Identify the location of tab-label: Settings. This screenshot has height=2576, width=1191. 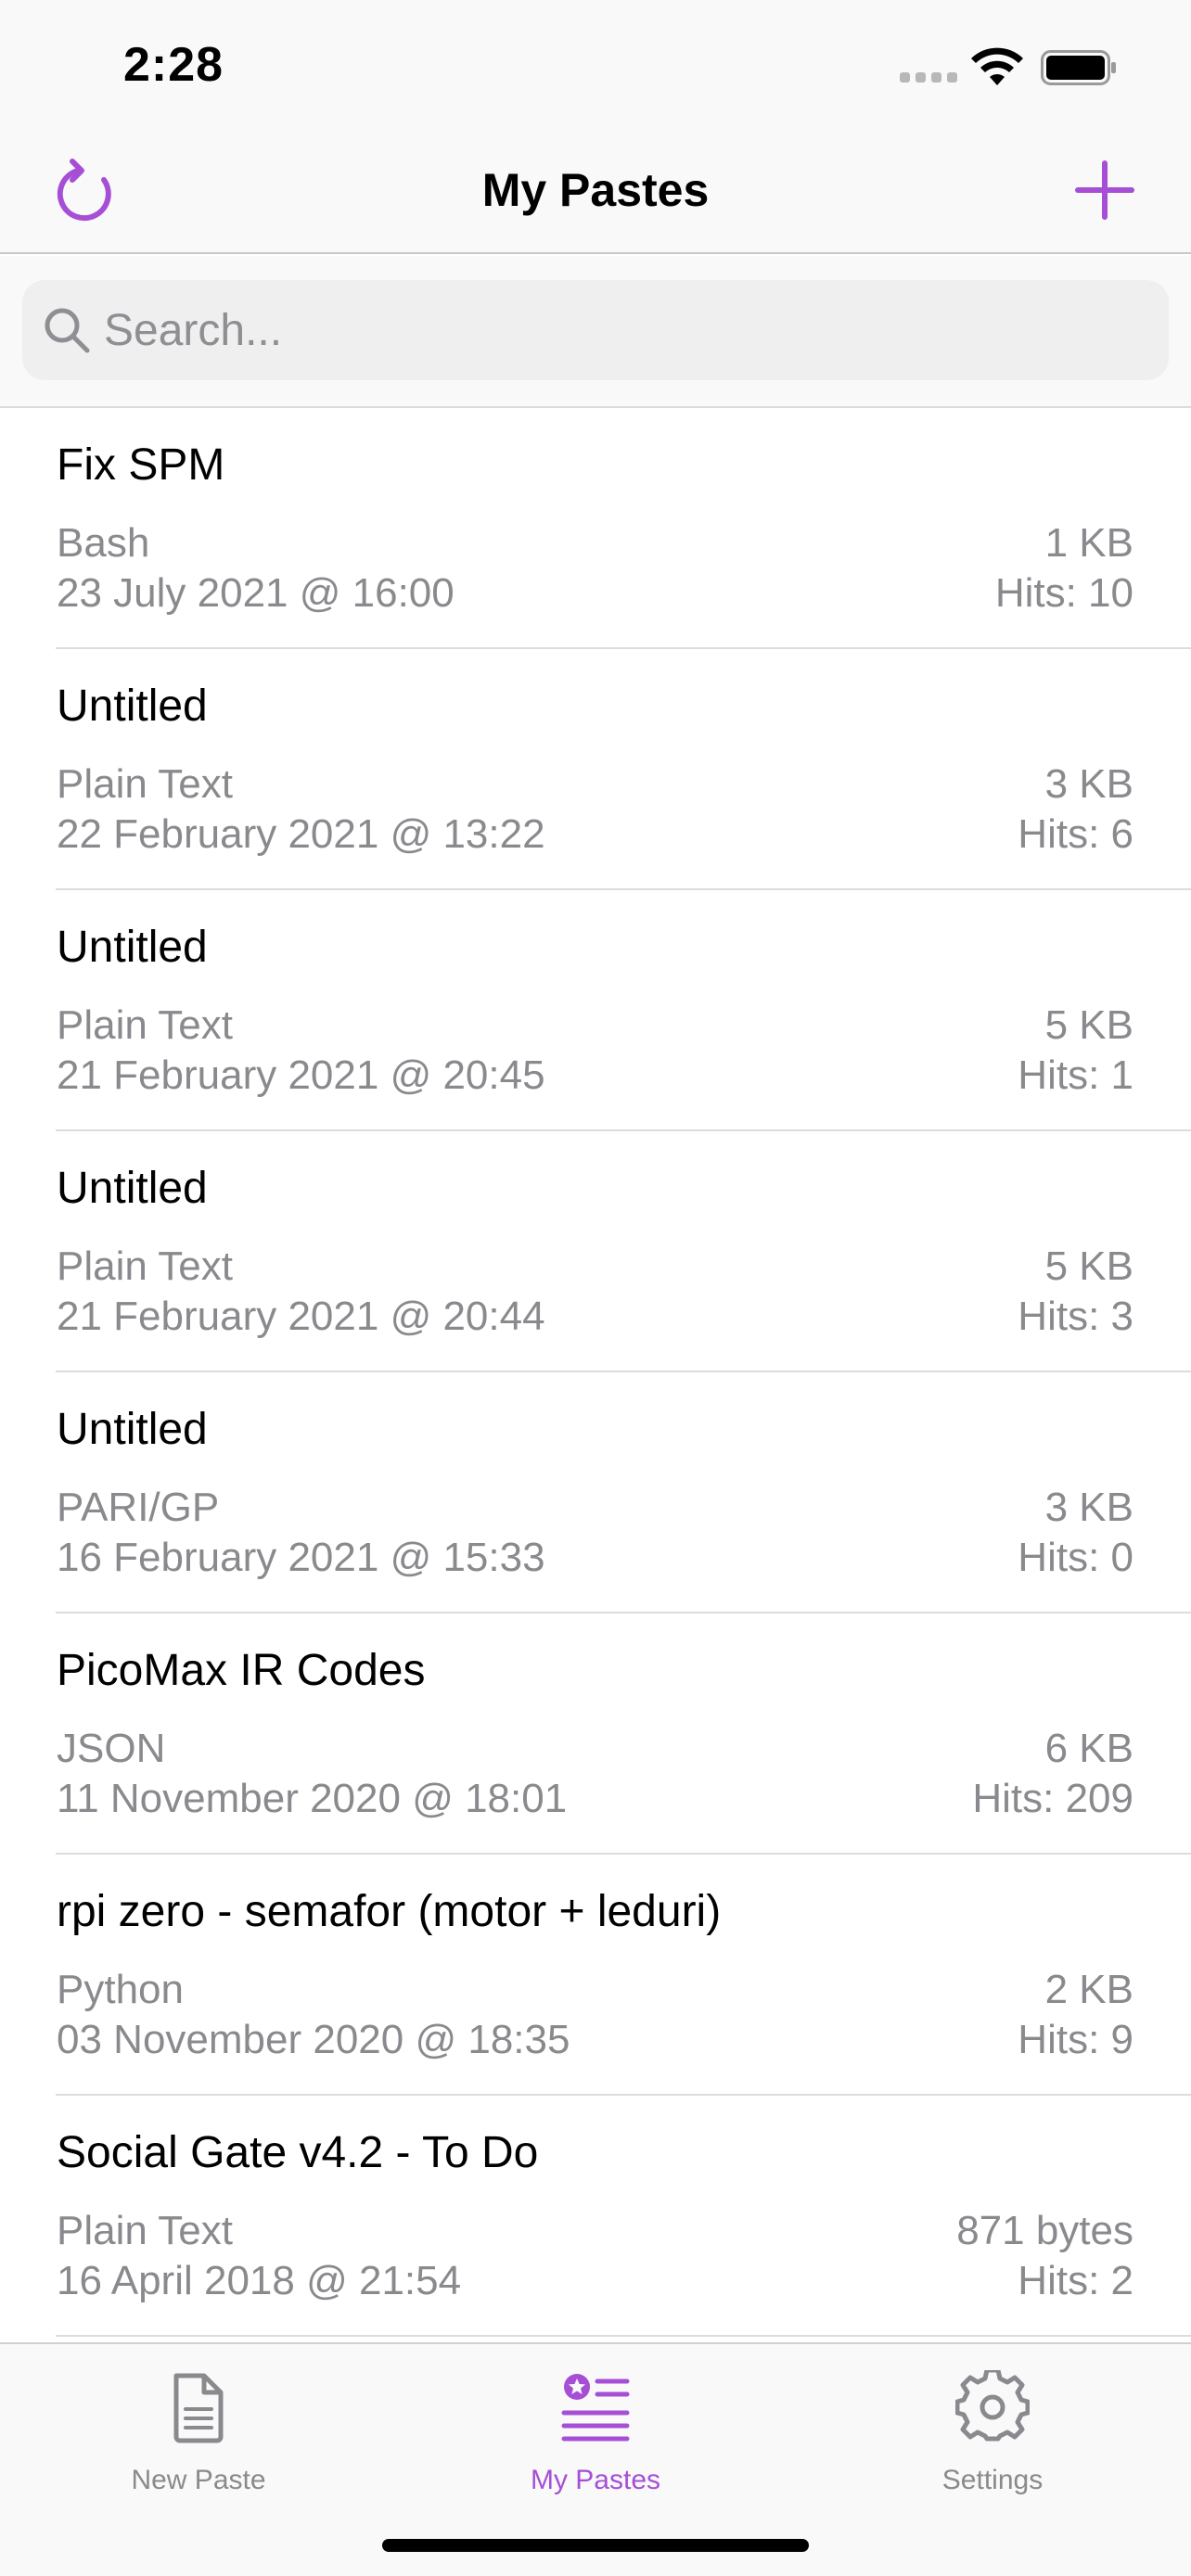
(992, 2480).